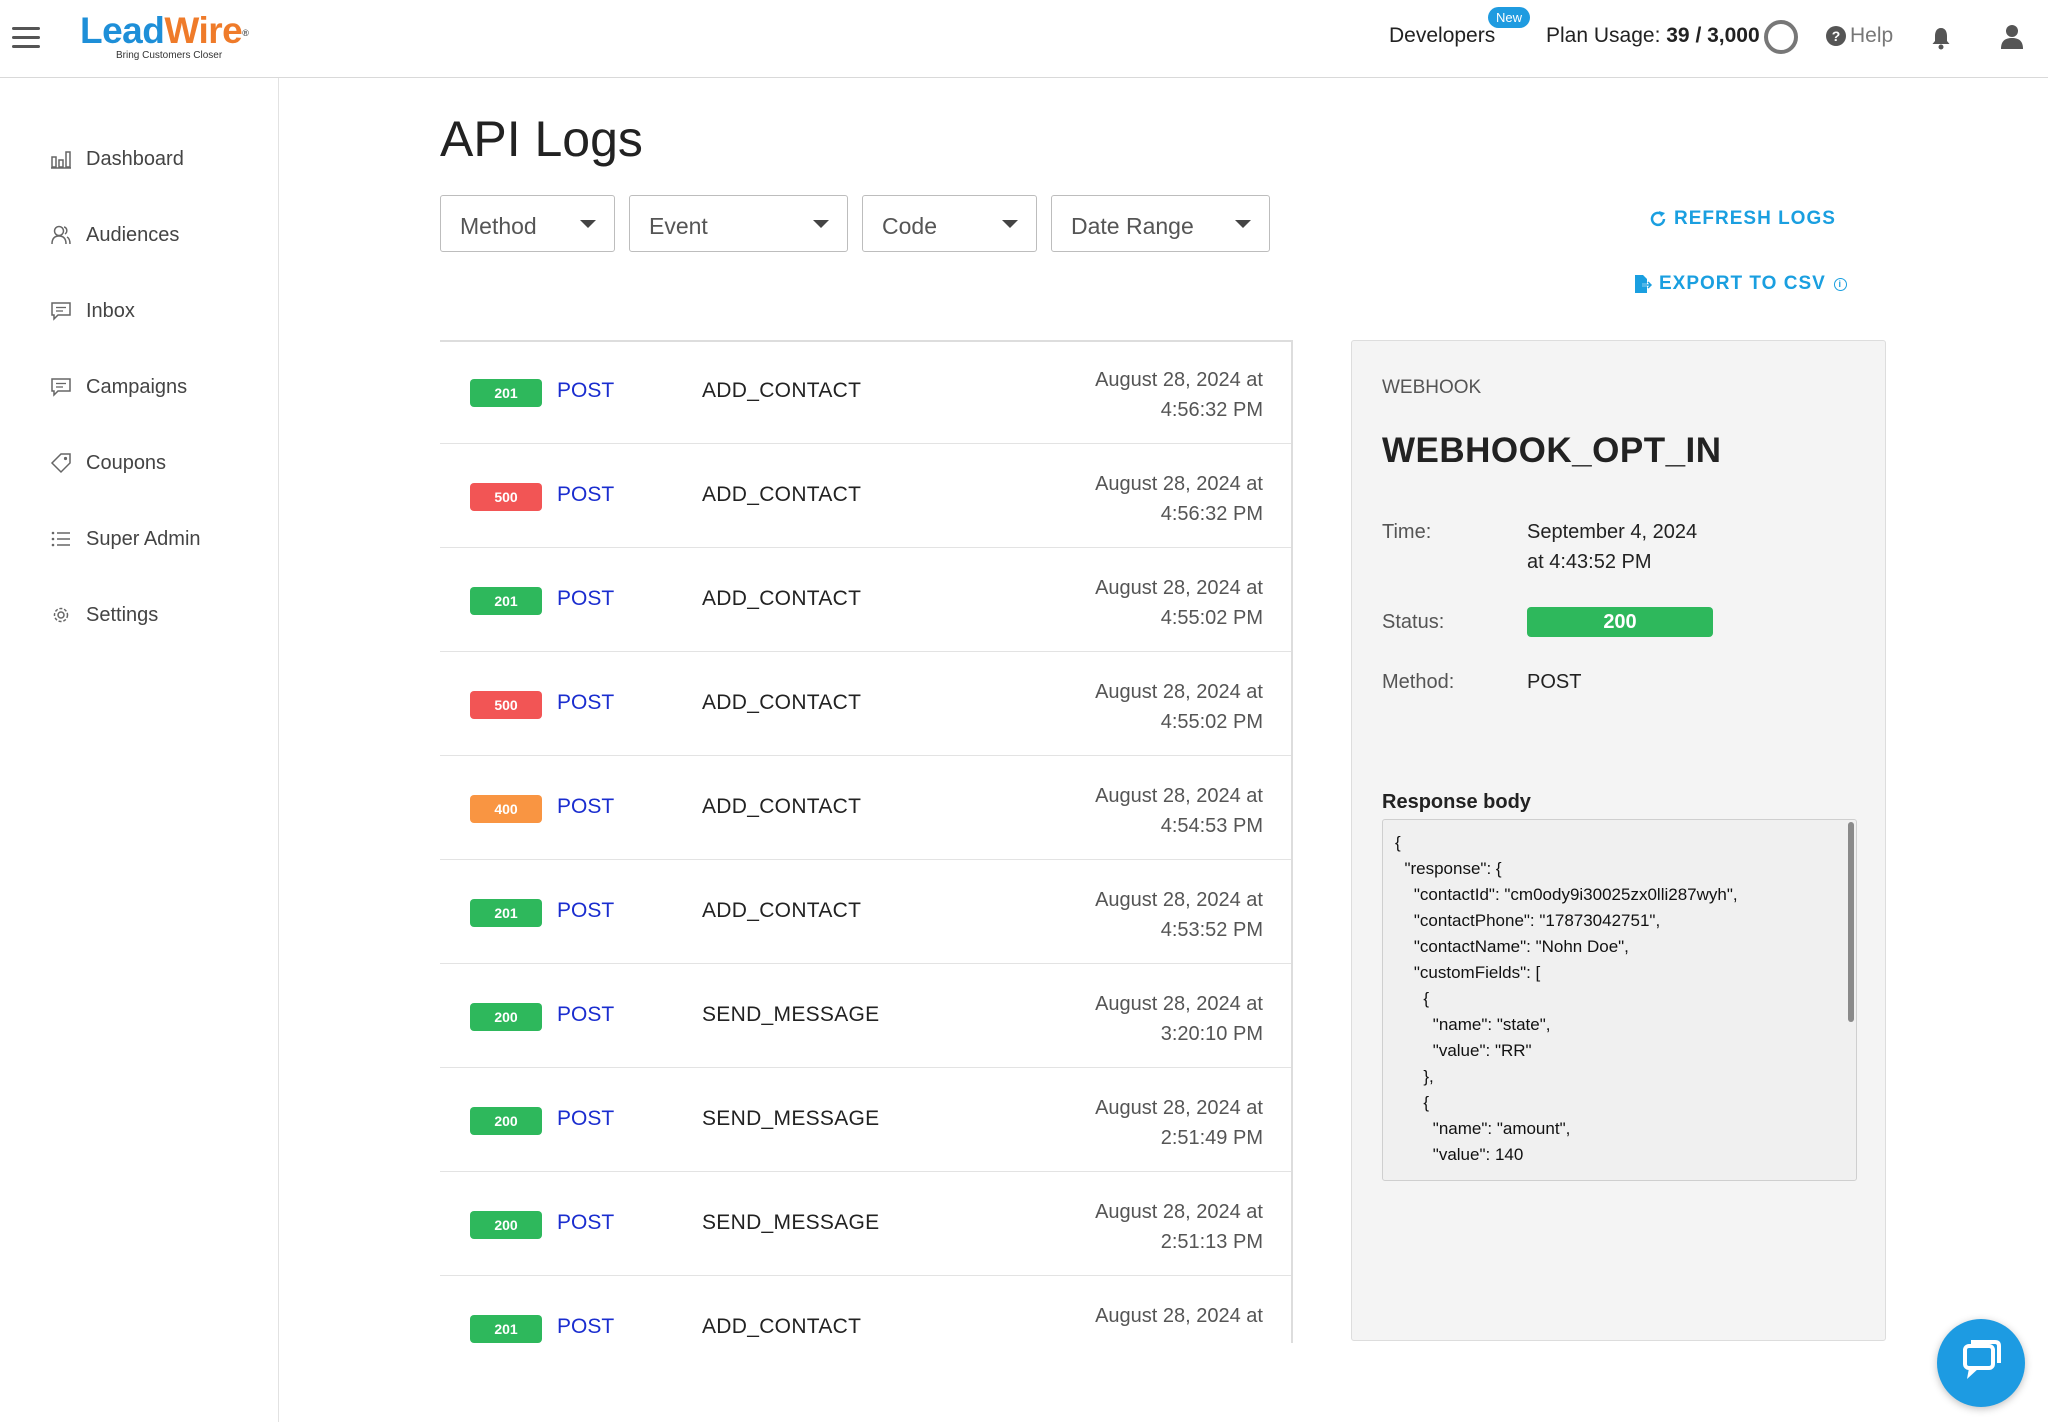 The width and height of the screenshot is (2048, 1422). What do you see at coordinates (865, 1309) in the screenshot?
I see `table-row: 201 POST ADD_CONTACT August 28, 2024 at` at bounding box center [865, 1309].